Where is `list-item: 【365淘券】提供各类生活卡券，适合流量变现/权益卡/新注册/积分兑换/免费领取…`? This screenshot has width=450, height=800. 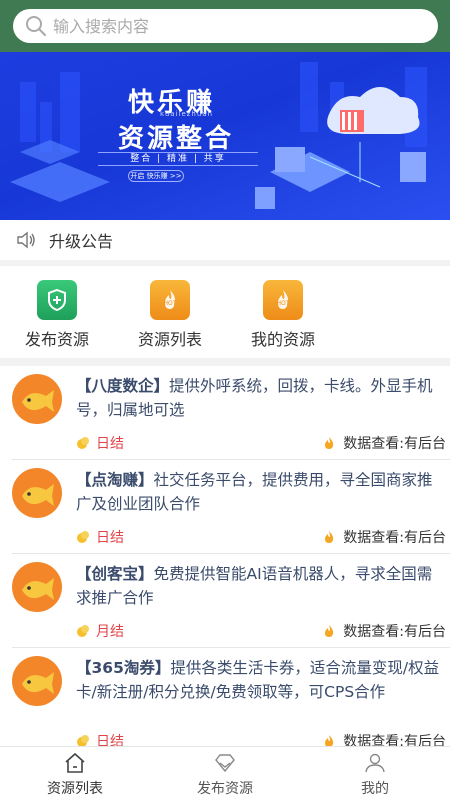
list-item: 【365淘券】提供各类生活卡券，适合流量变现/权益卡/新注册/积分兑换/免费领取… is located at coordinates (231, 697).